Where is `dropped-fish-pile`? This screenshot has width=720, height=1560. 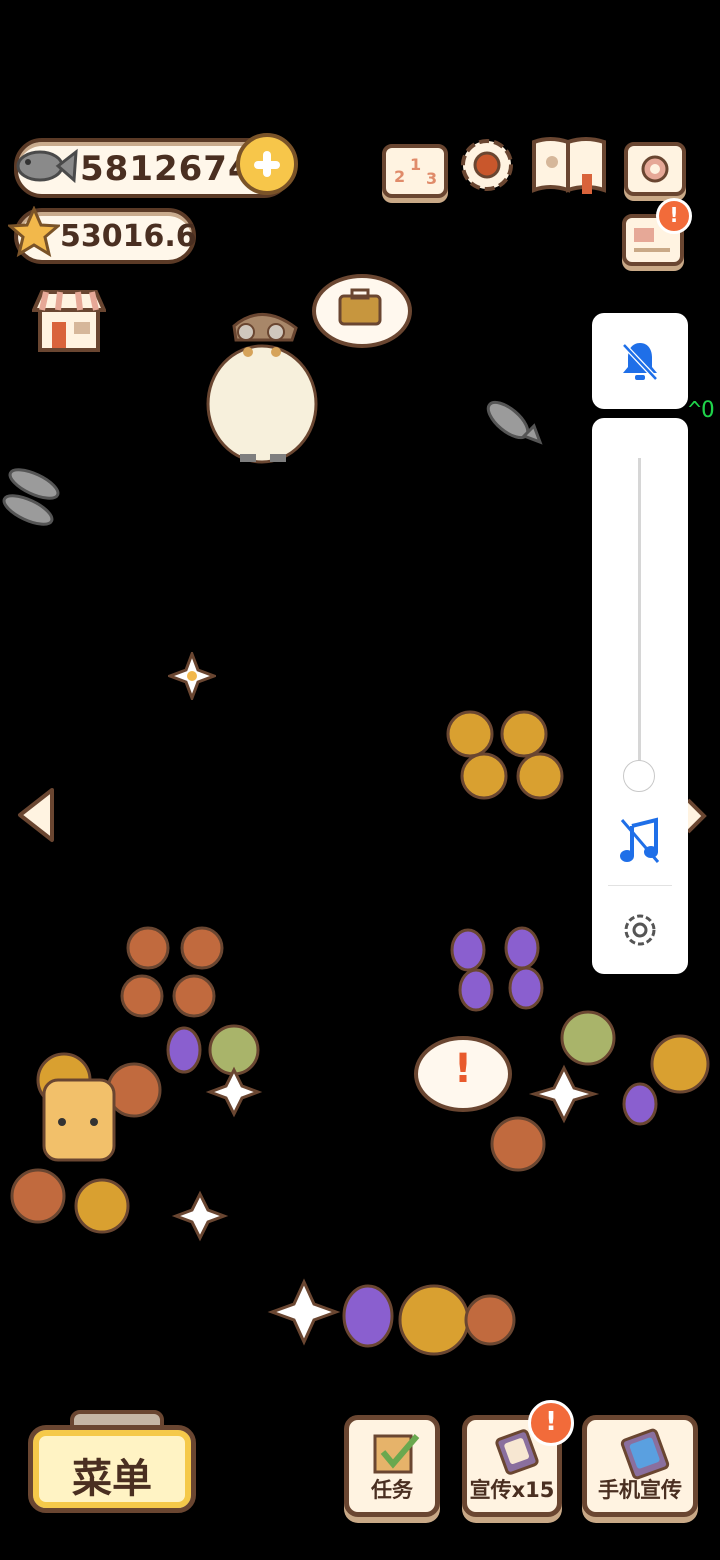 dropped-fish-pile is located at coordinates (35, 497).